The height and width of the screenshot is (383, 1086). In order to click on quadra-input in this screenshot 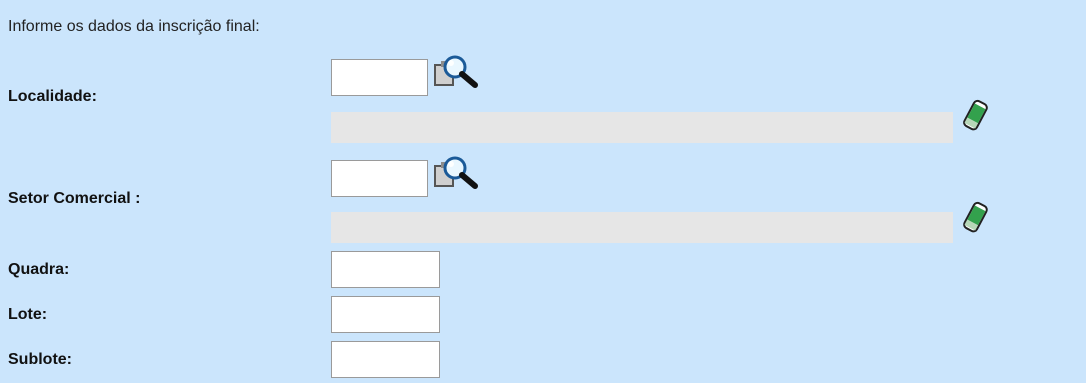, I will do `click(385, 269)`.